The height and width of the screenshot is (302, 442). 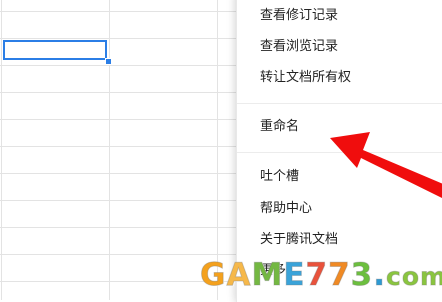 I want to click on menu-item-transfer-ownership: 转让文档所有权, so click(x=305, y=78).